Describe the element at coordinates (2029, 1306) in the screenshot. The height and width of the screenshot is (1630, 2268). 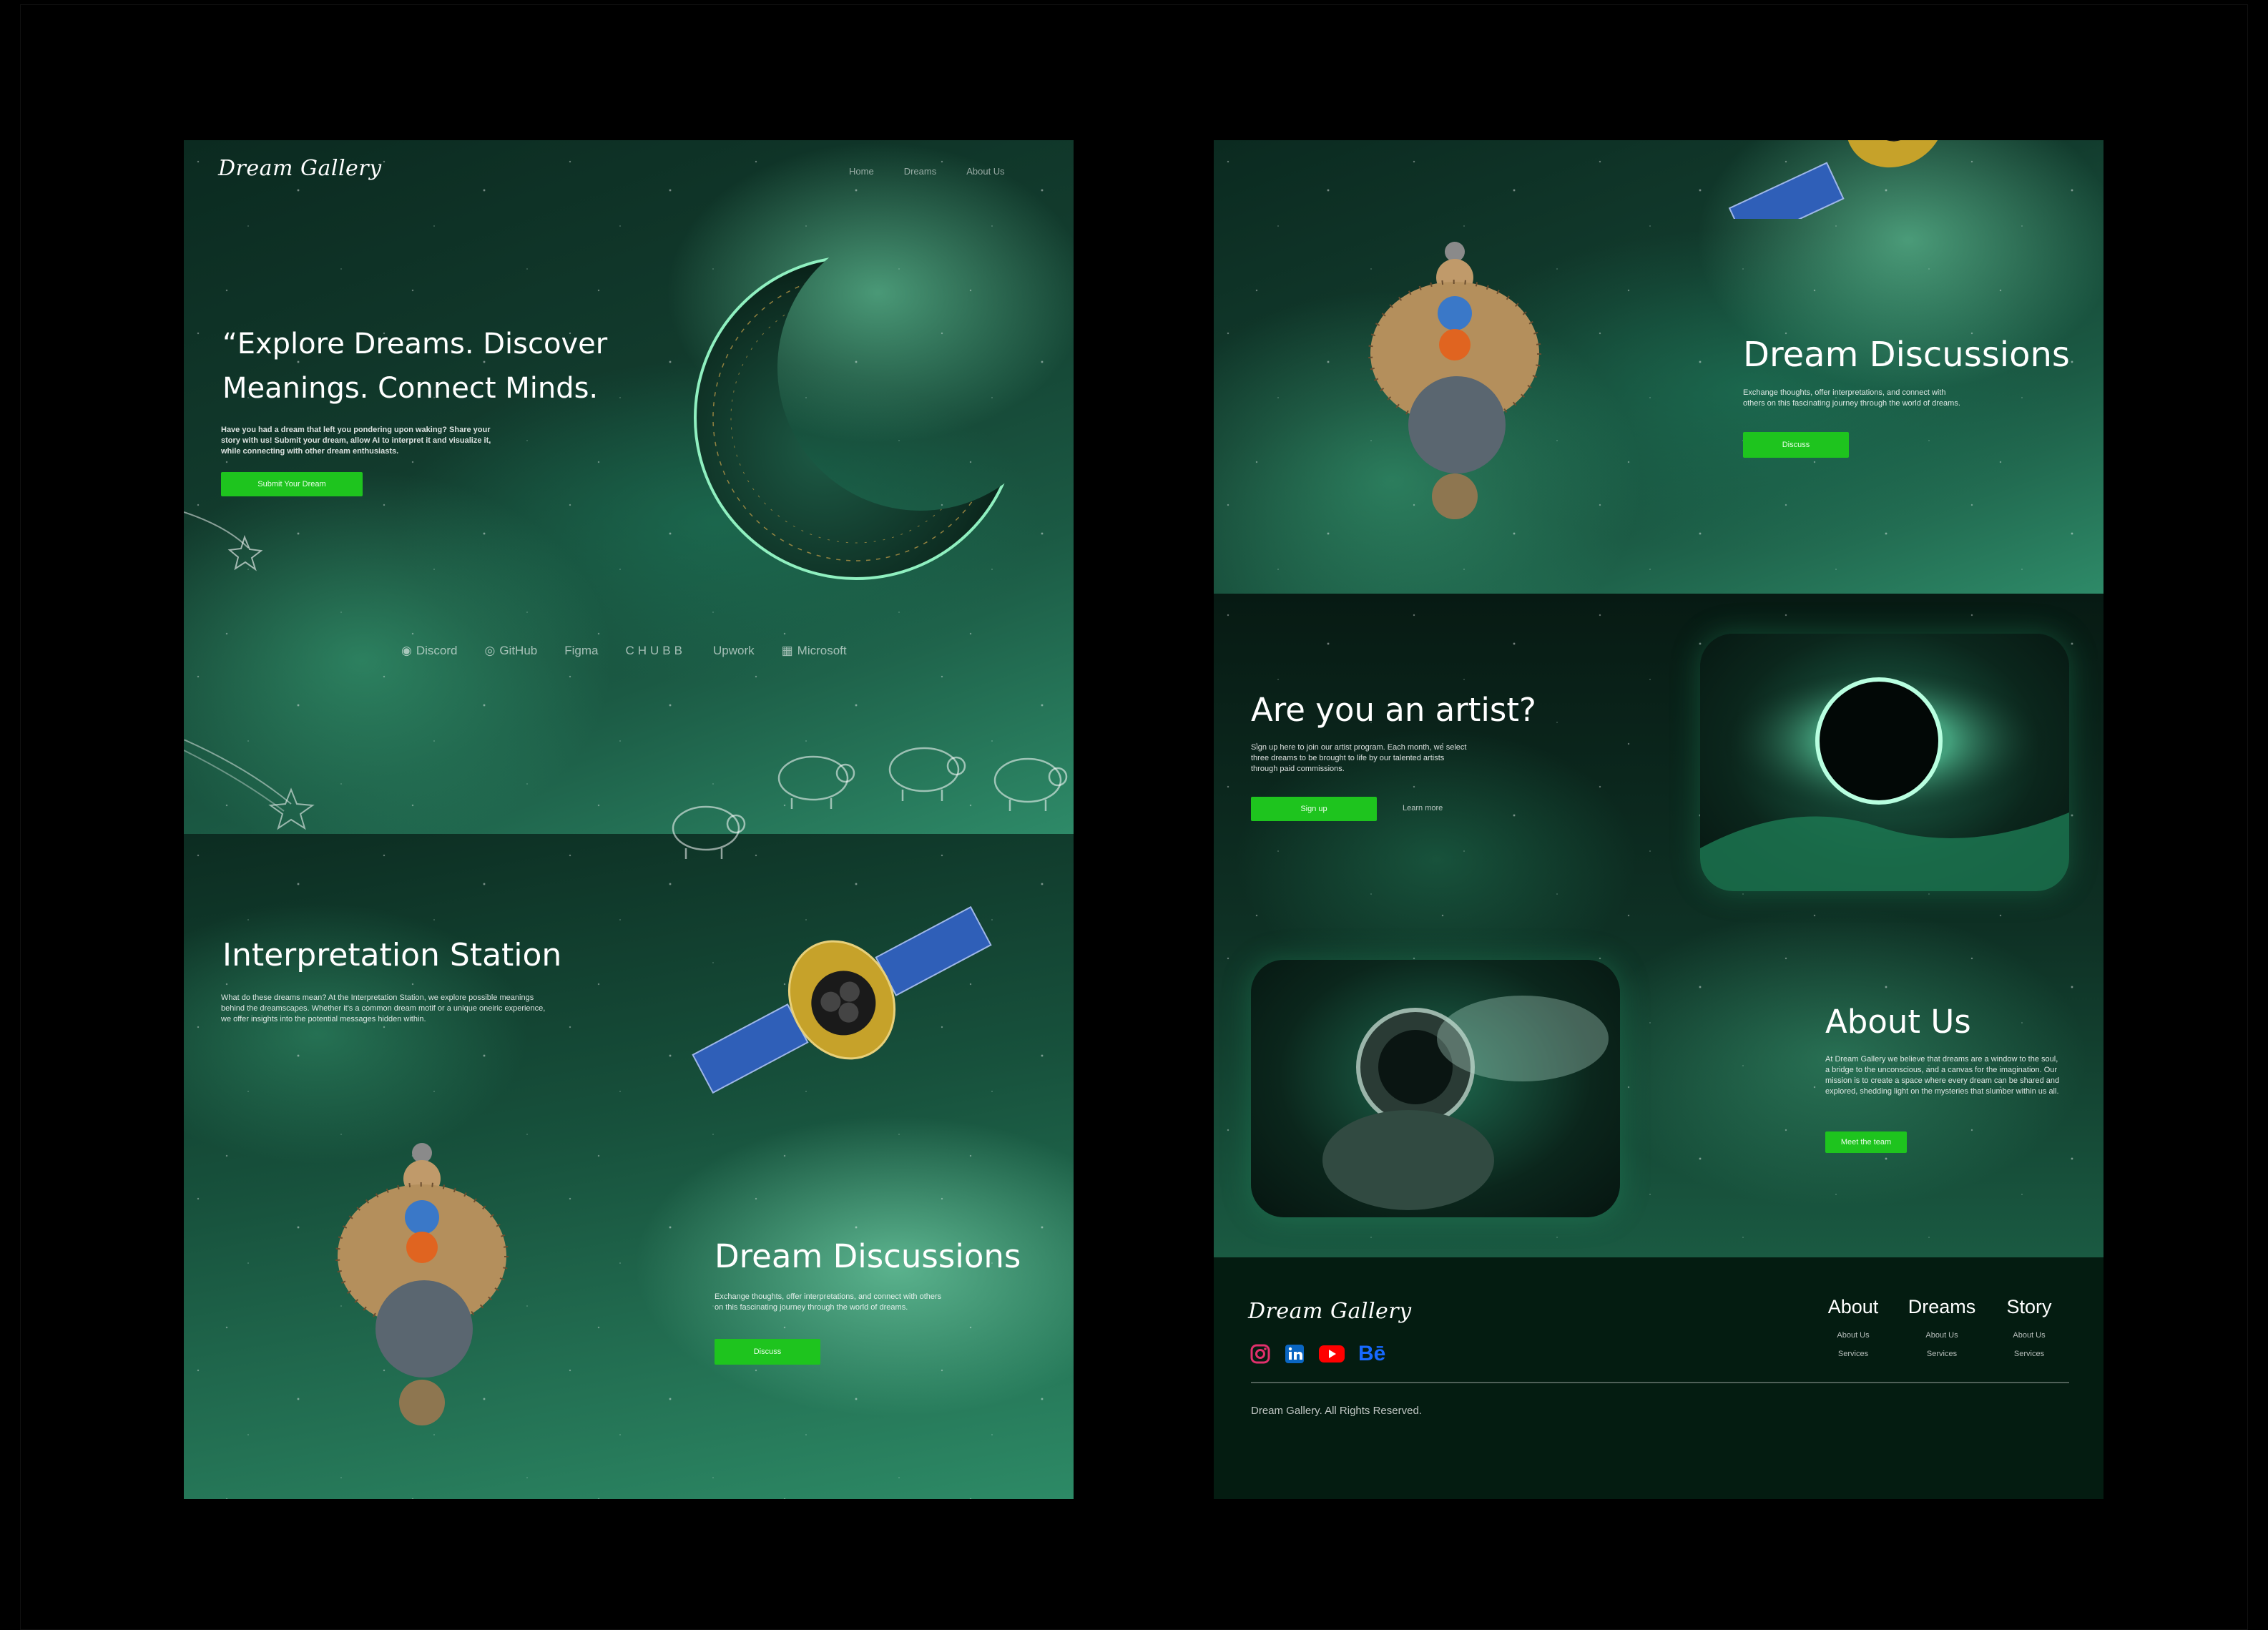
I see `footer-col-title: Story` at that location.